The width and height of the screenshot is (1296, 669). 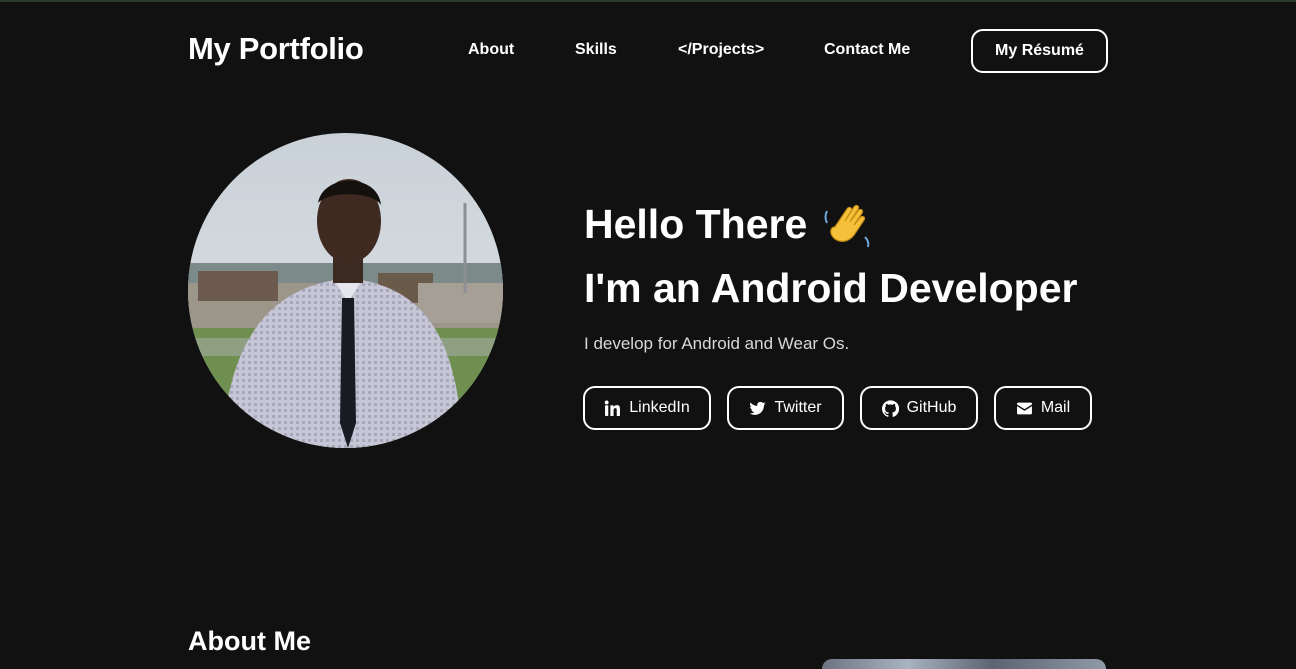 What do you see at coordinates (757, 408) in the screenshot?
I see `twitter-icon` at bounding box center [757, 408].